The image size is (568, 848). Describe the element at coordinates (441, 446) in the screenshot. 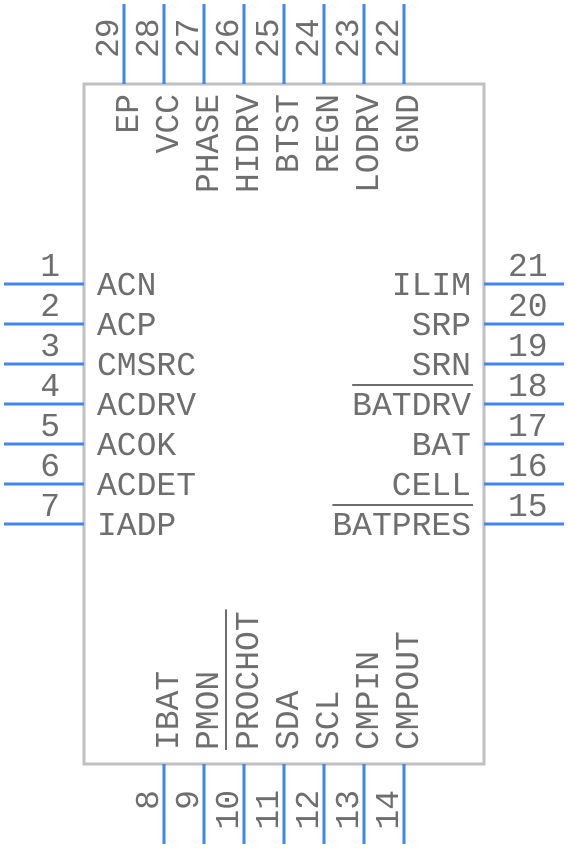

I see `pin-name: BAT` at that location.